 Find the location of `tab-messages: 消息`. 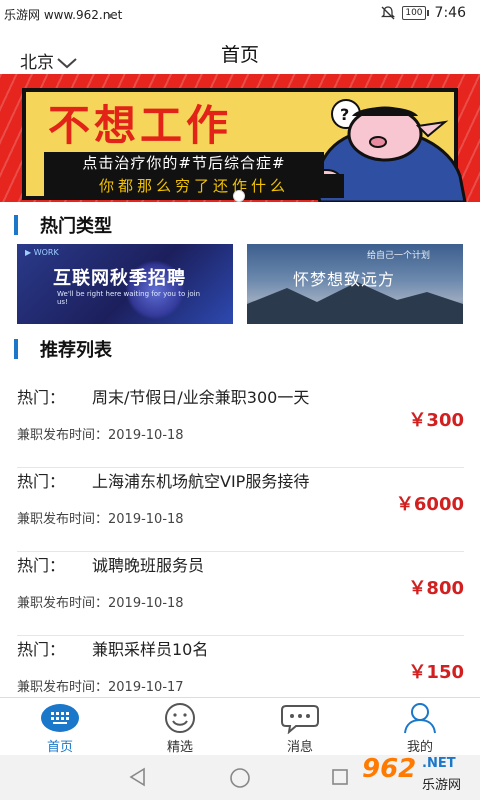

tab-messages: 消息 is located at coordinates (300, 727).